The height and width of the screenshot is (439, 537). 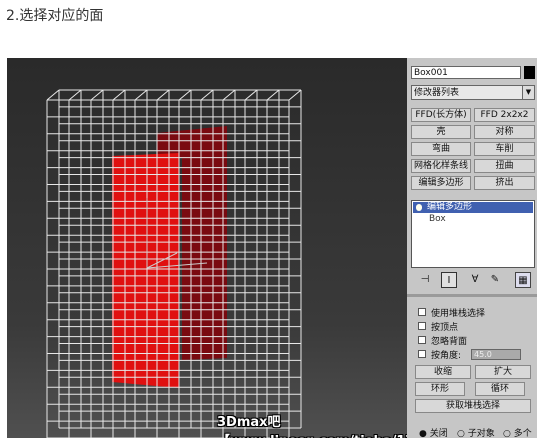 What do you see at coordinates (422, 354) in the screenshot?
I see `by-angle-checkbox` at bounding box center [422, 354].